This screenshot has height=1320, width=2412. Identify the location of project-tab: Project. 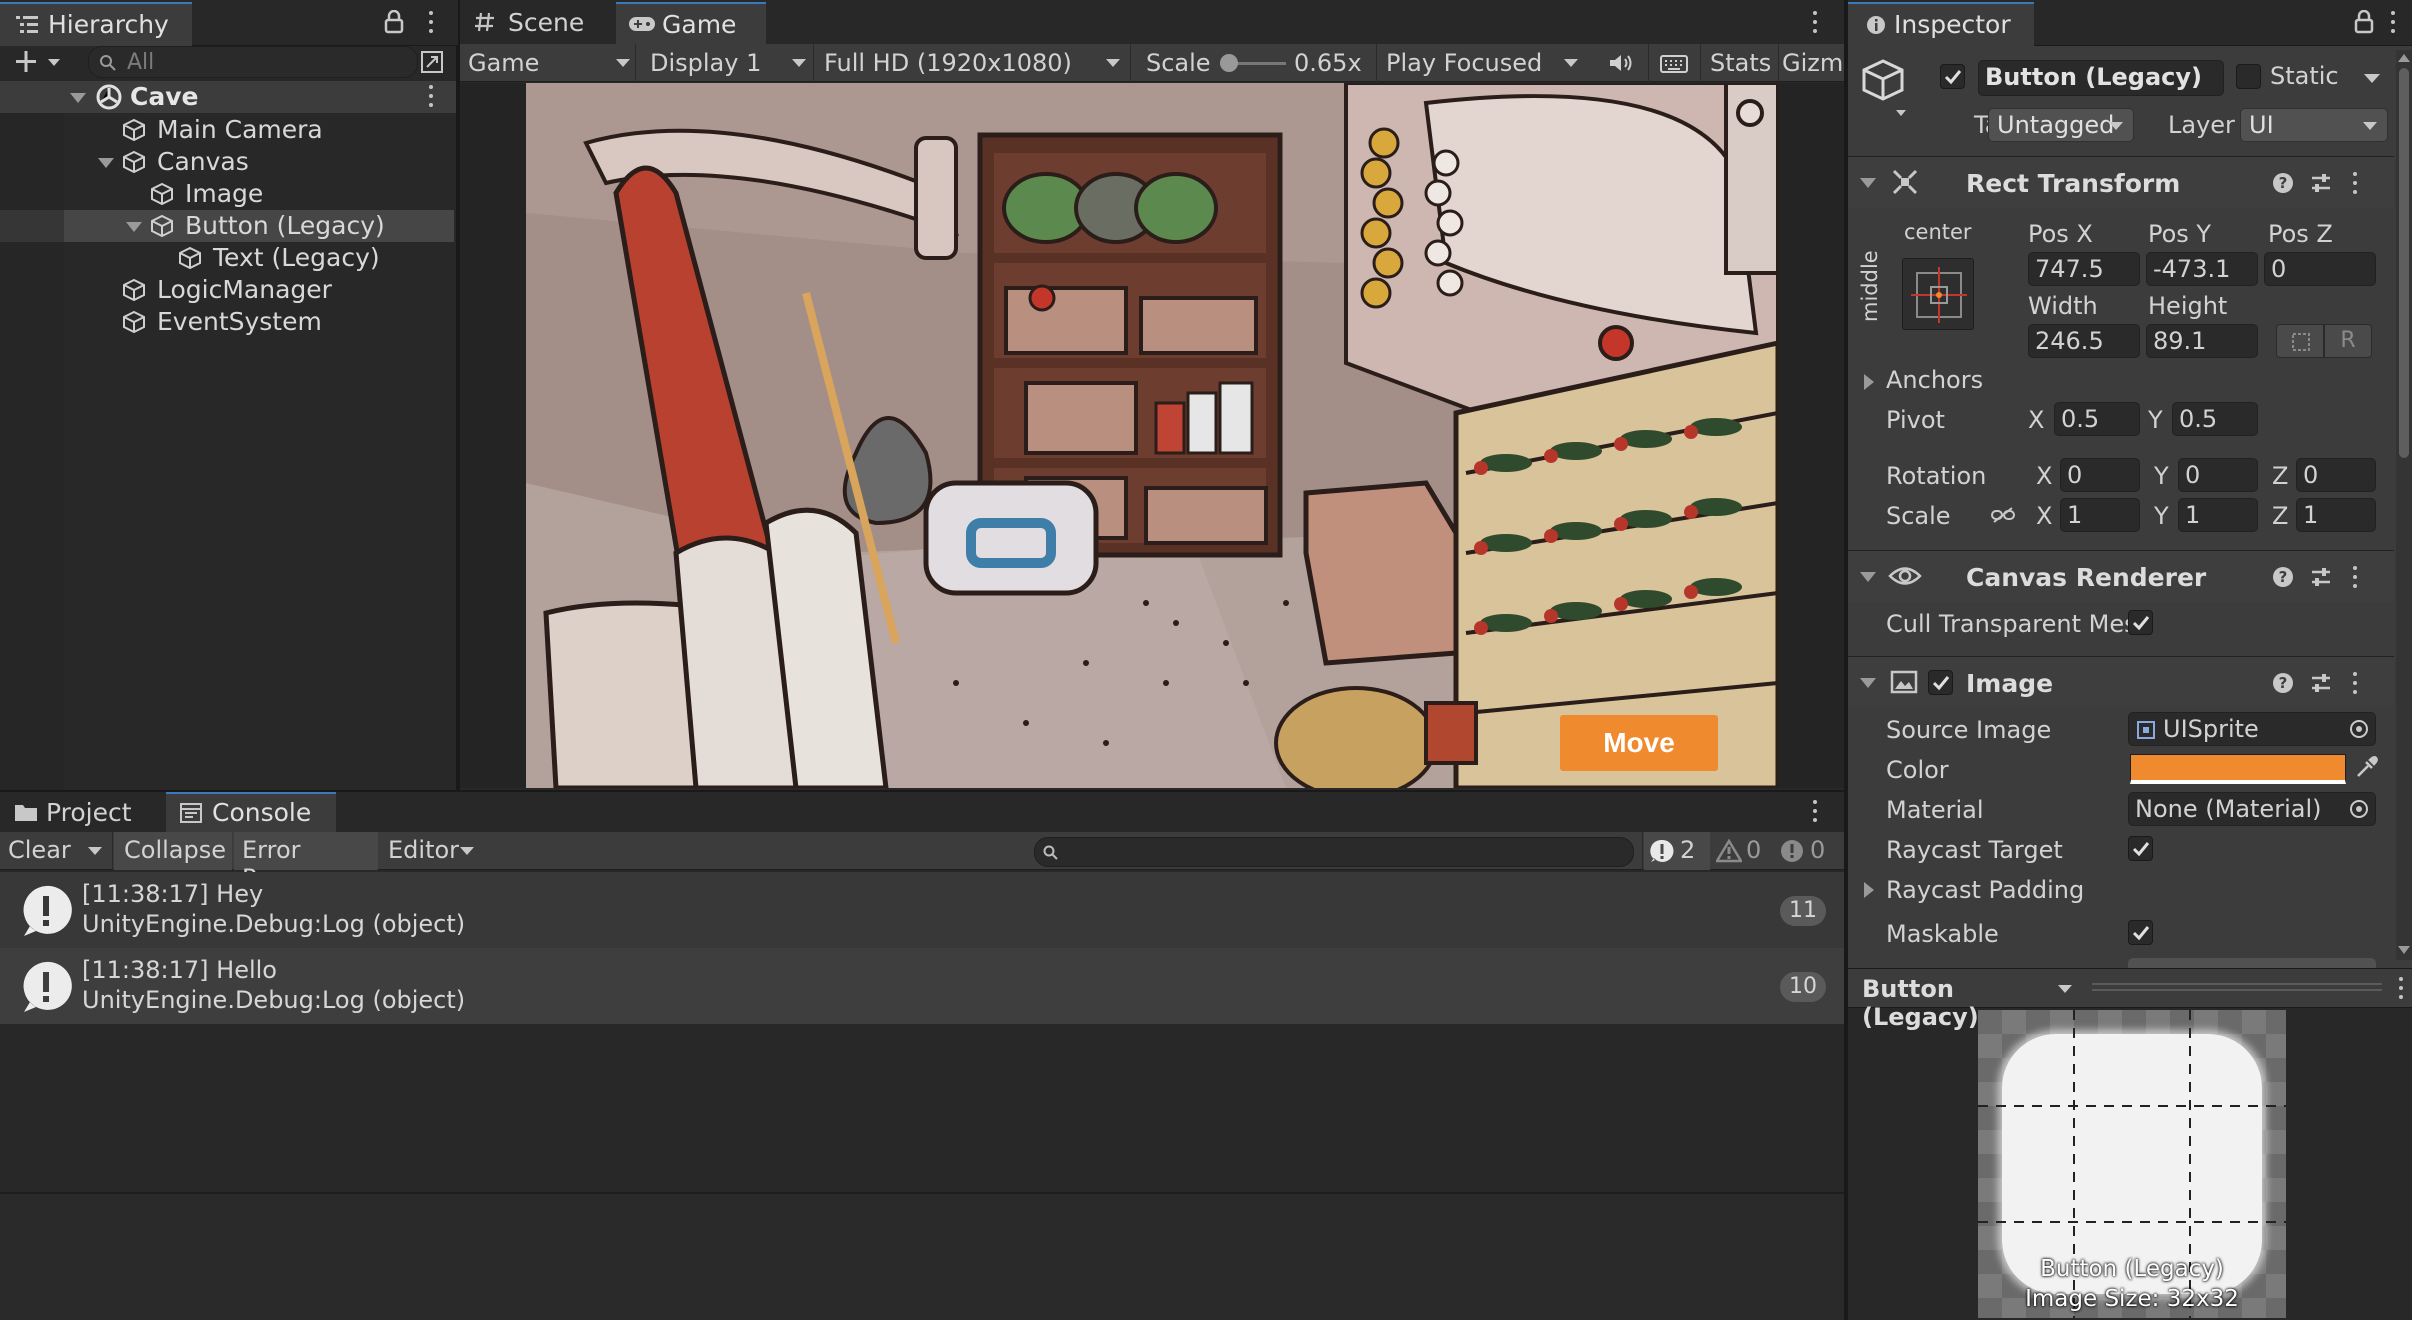
(82, 812).